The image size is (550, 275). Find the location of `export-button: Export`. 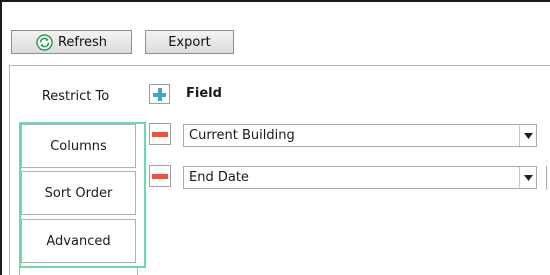

export-button: Export is located at coordinates (189, 42).